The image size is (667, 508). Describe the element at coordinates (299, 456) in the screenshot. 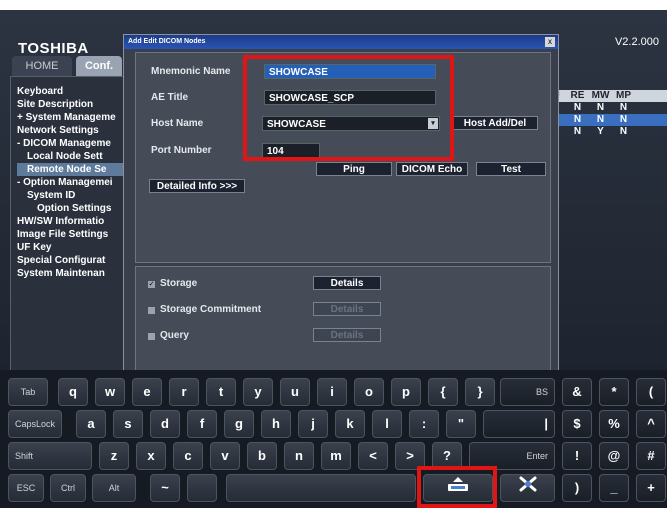

I see `key-n: n` at that location.